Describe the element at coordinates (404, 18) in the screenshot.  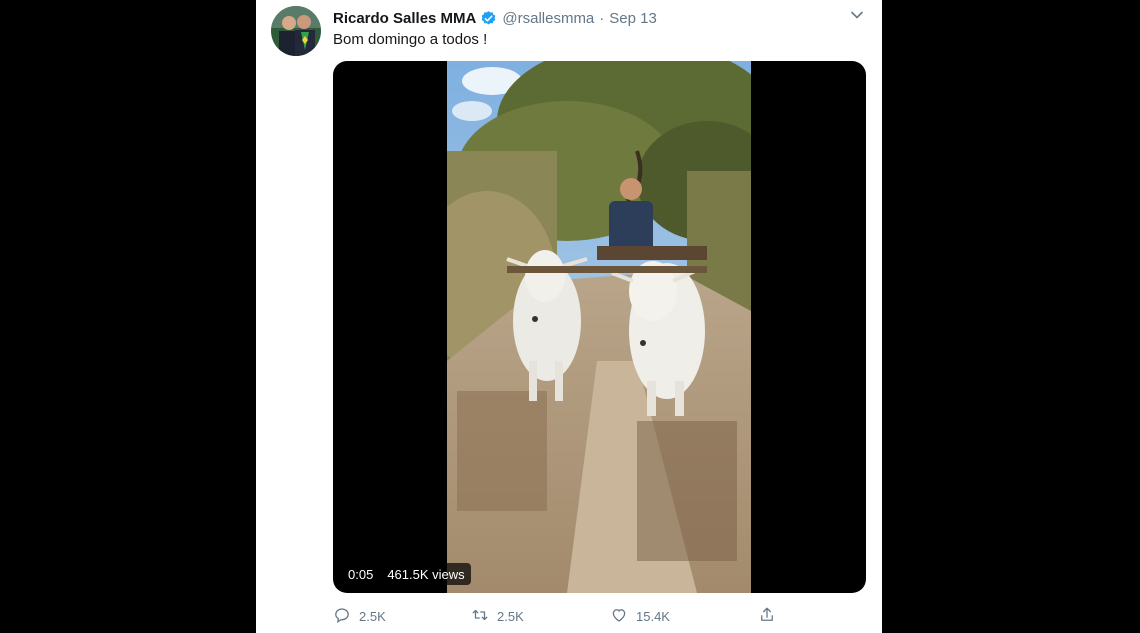
I see `author-name: Ricardo Salles MMA` at that location.